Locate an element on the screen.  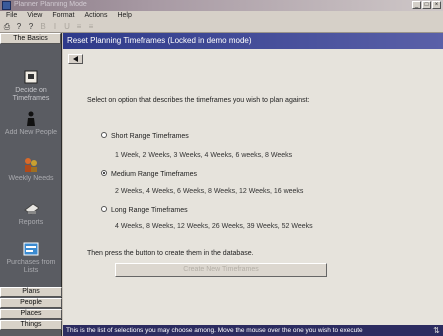
radio-button-checked is located at coordinates (104, 173).